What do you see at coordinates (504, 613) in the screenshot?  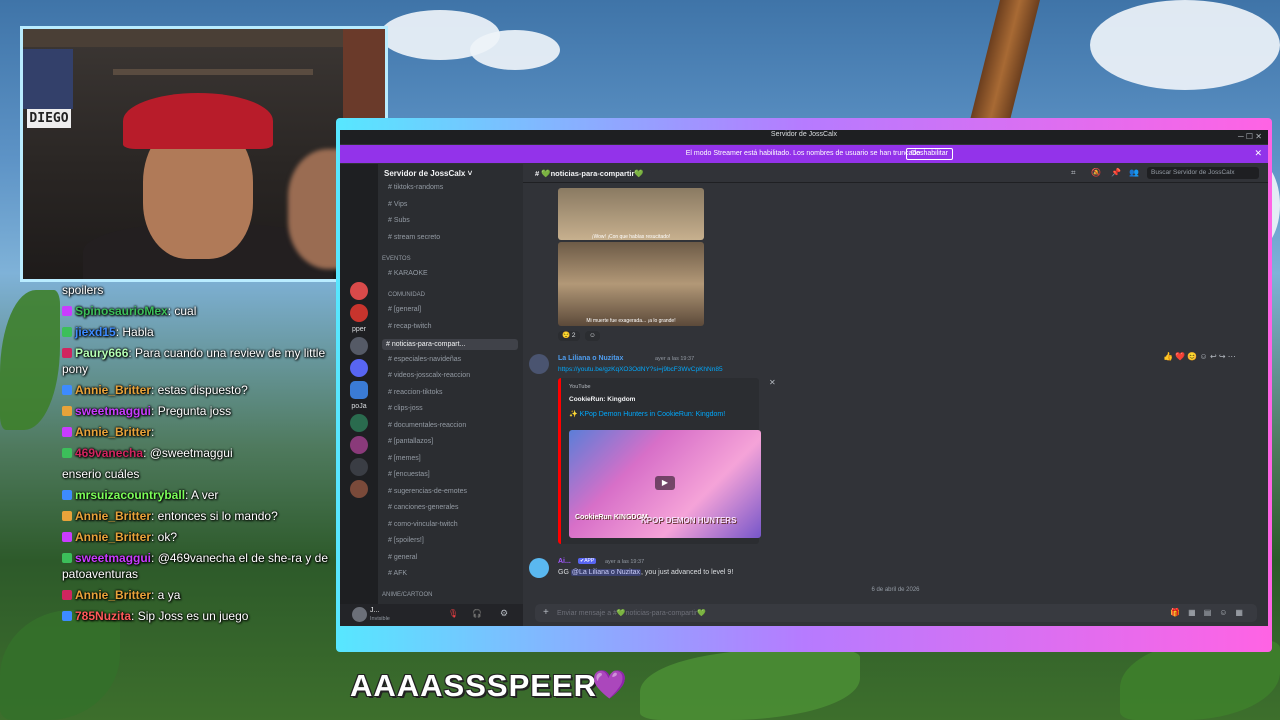 I see `gear-icon: ⚙` at bounding box center [504, 613].